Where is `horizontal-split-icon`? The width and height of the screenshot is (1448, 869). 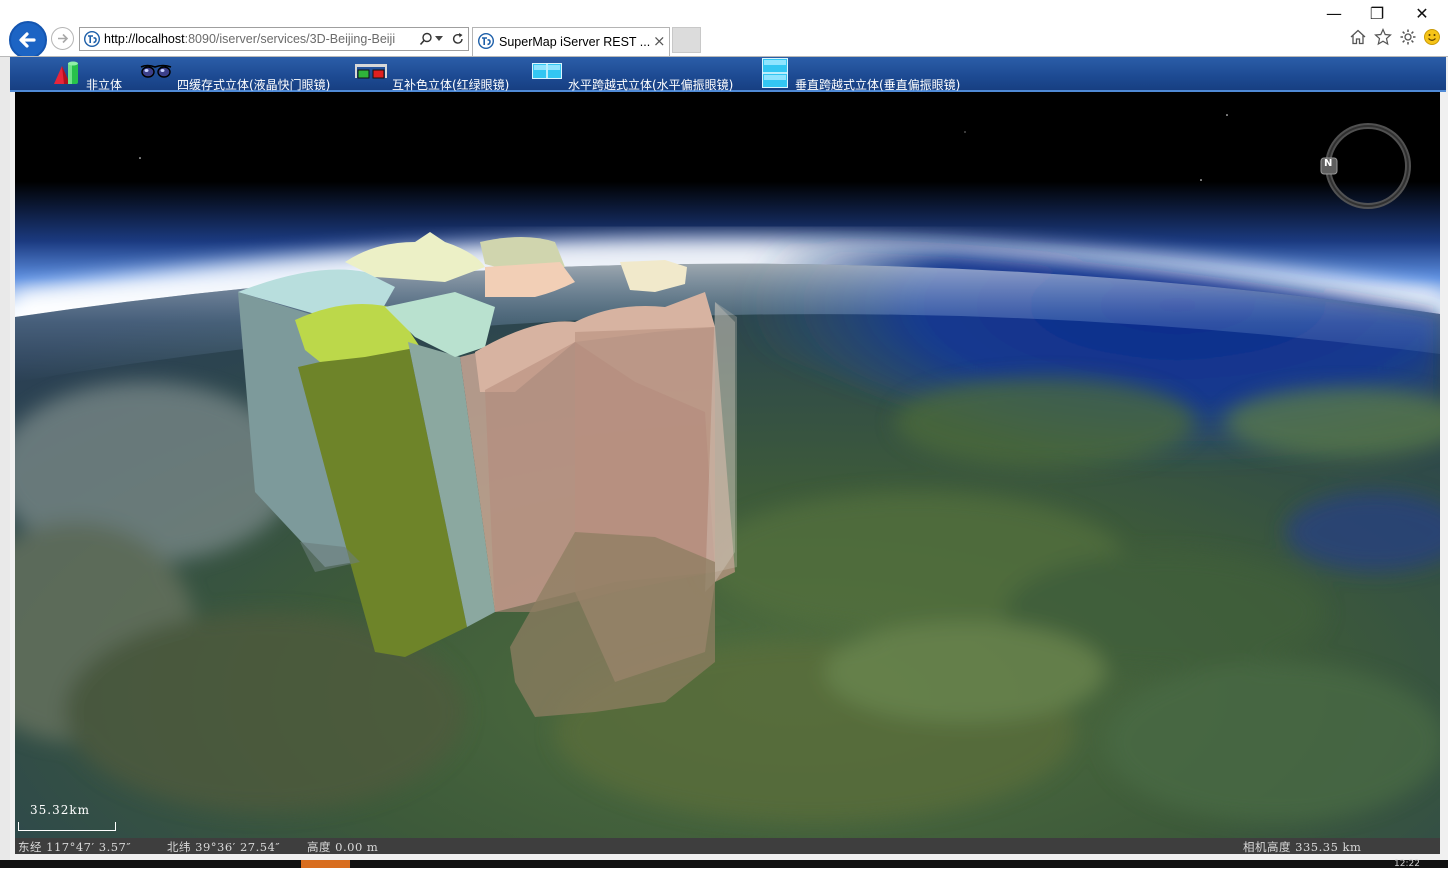
horizontal-split-icon is located at coordinates (547, 71).